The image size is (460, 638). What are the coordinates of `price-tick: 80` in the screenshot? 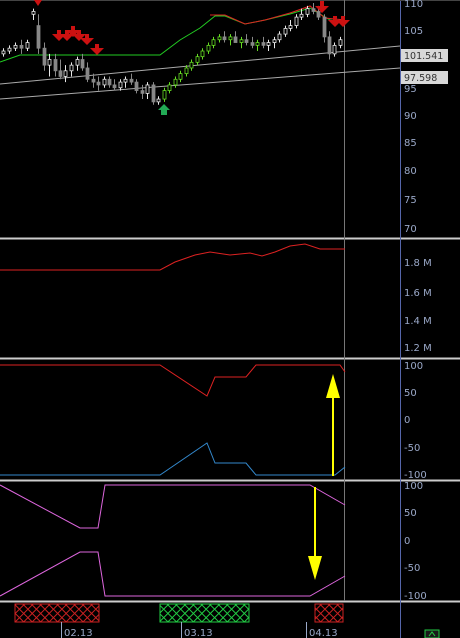 It's located at (410, 171).